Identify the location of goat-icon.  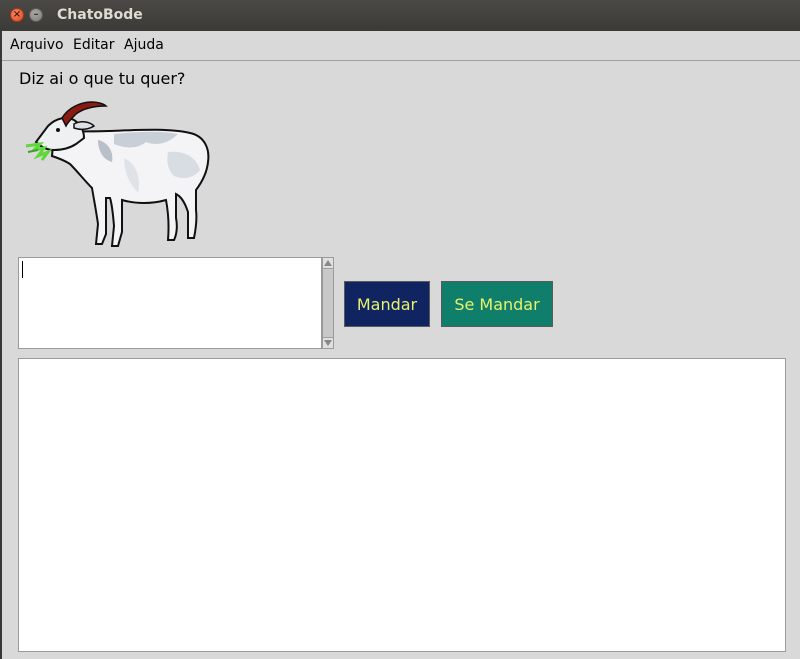
(117, 174).